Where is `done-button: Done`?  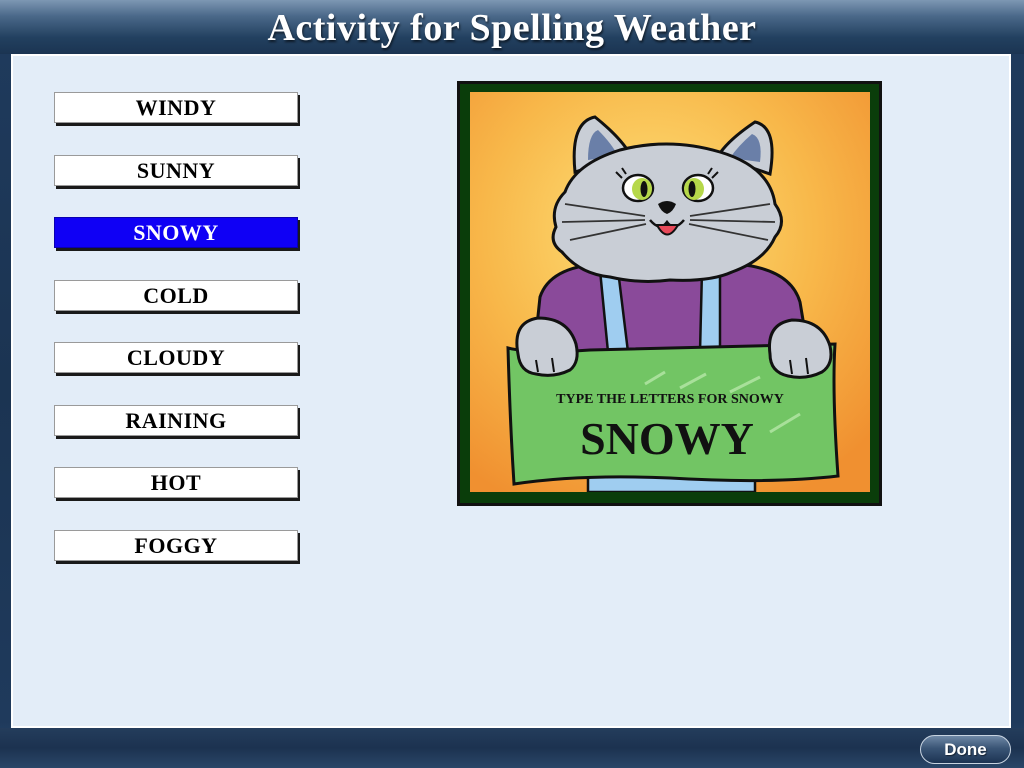
done-button: Done is located at coordinates (965, 749).